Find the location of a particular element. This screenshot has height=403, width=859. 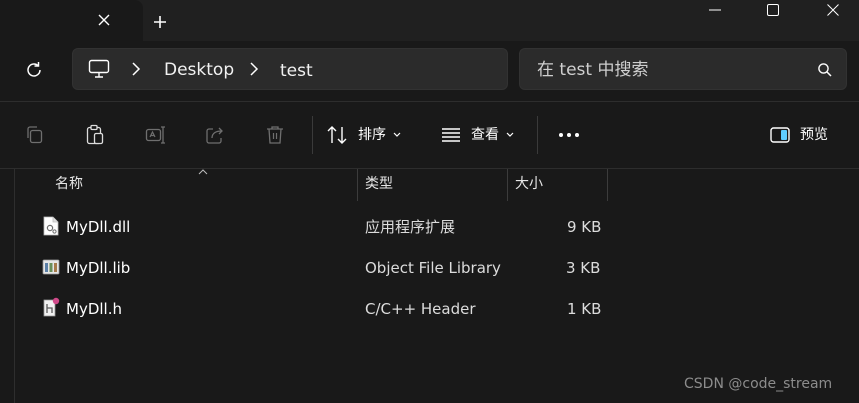

more-options-button is located at coordinates (569, 135).